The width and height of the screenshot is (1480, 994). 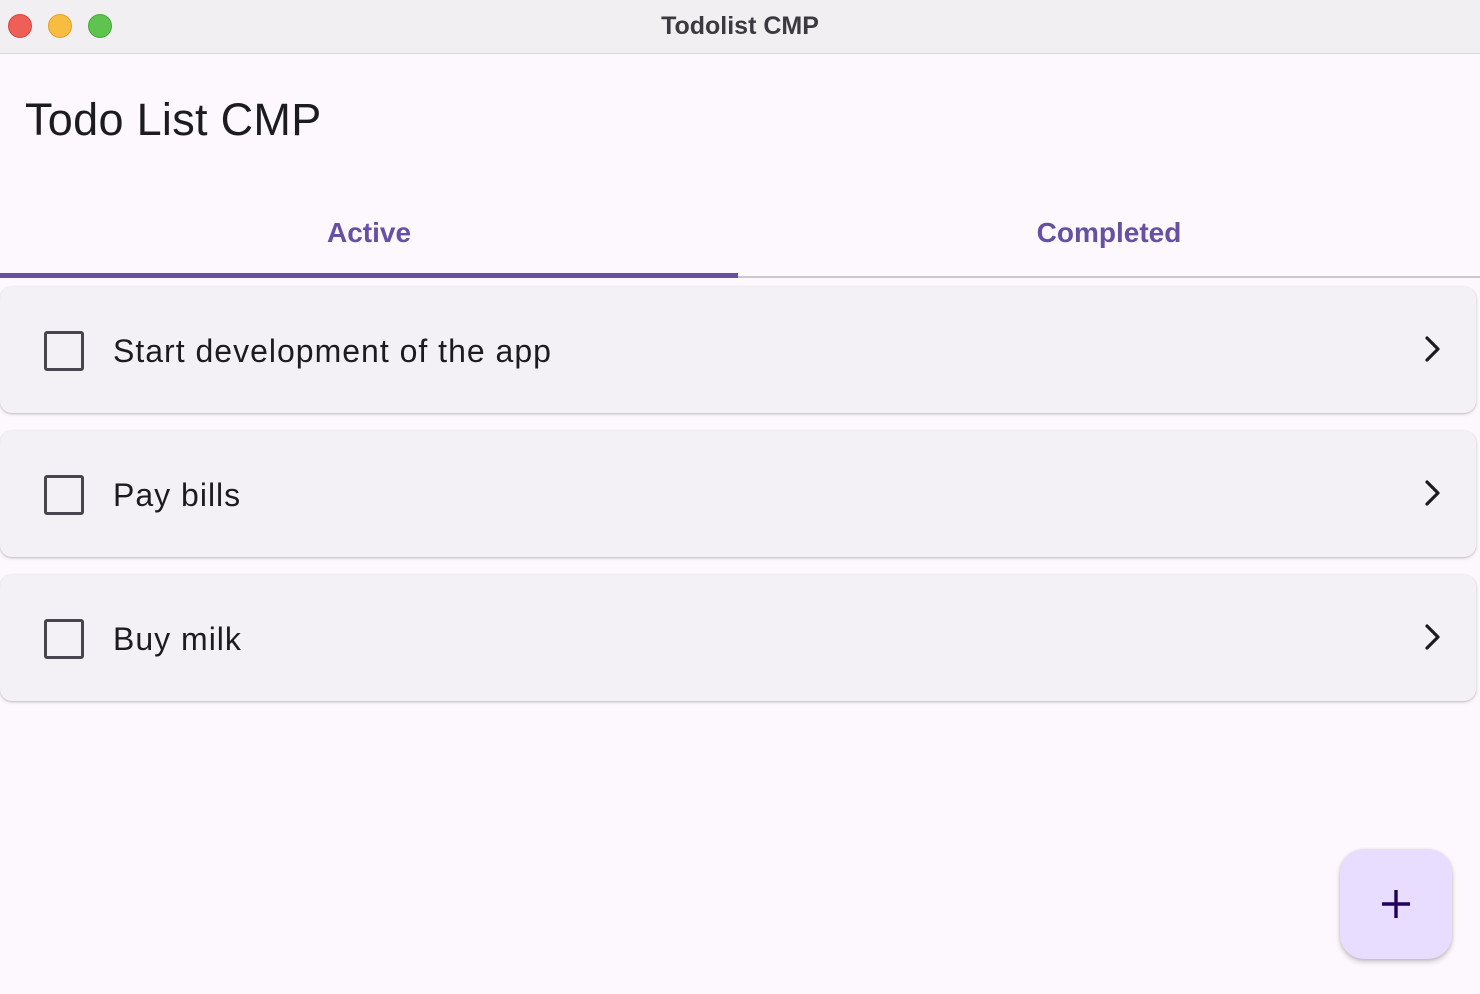 What do you see at coordinates (177, 495) in the screenshot?
I see `todo-text: Pay bills` at bounding box center [177, 495].